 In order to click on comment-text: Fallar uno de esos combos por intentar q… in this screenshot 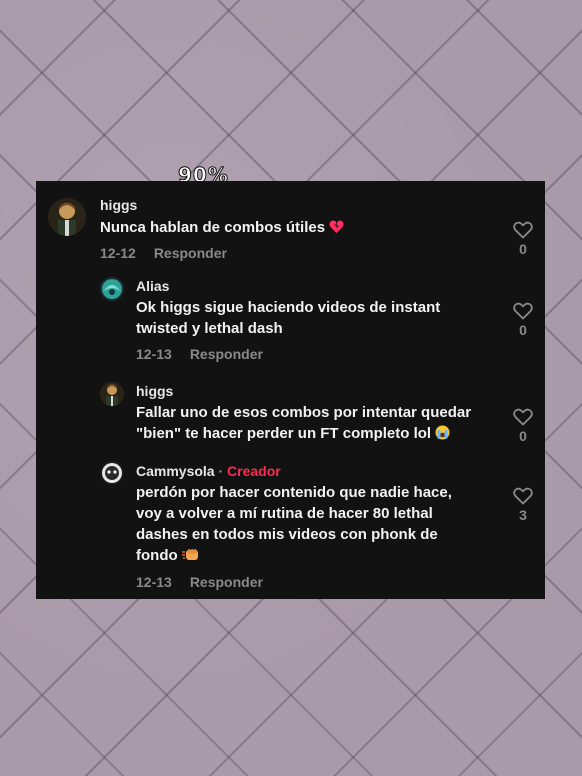, I will do `click(316, 423)`.